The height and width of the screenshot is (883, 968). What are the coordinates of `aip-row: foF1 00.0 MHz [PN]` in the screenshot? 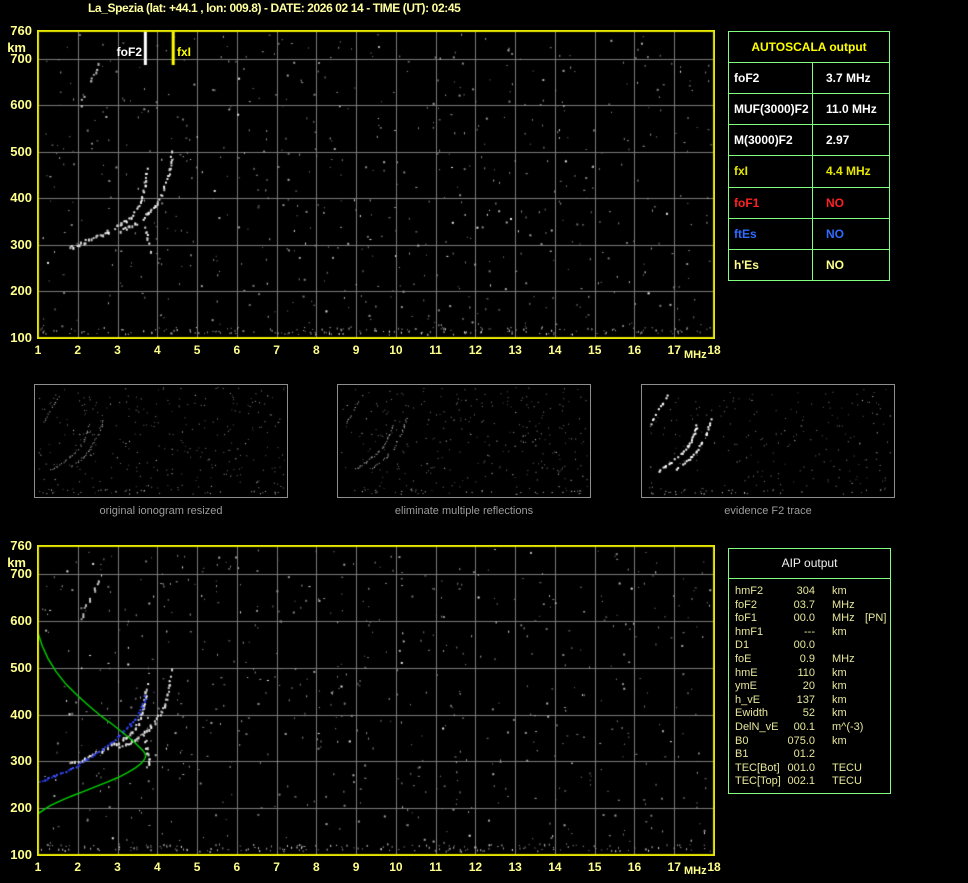 It's located at (809, 619).